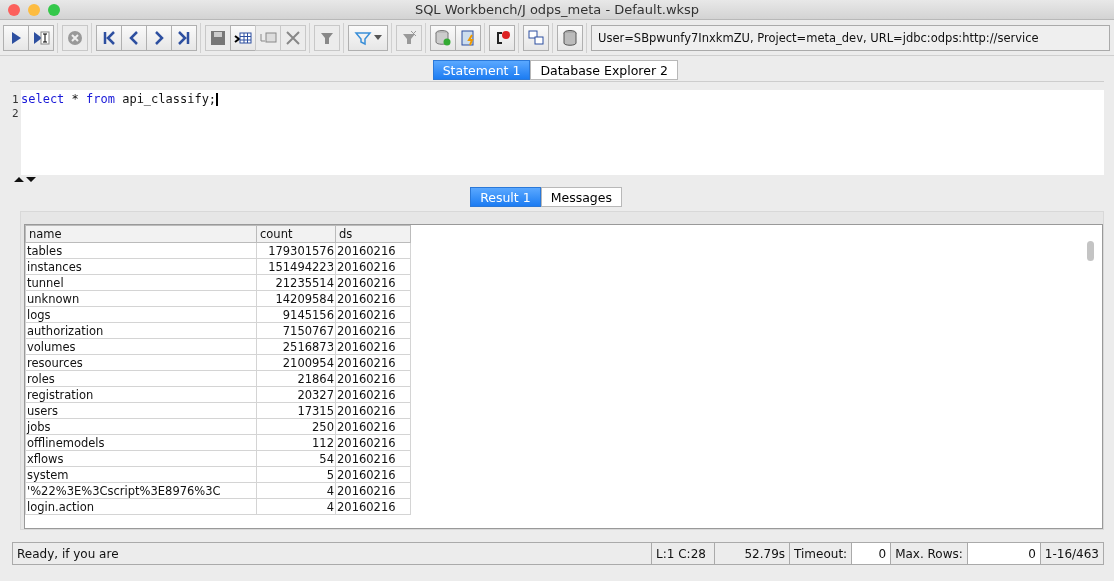 Image resolution: width=1114 pixels, height=581 pixels. I want to click on stop-icon, so click(75, 37).